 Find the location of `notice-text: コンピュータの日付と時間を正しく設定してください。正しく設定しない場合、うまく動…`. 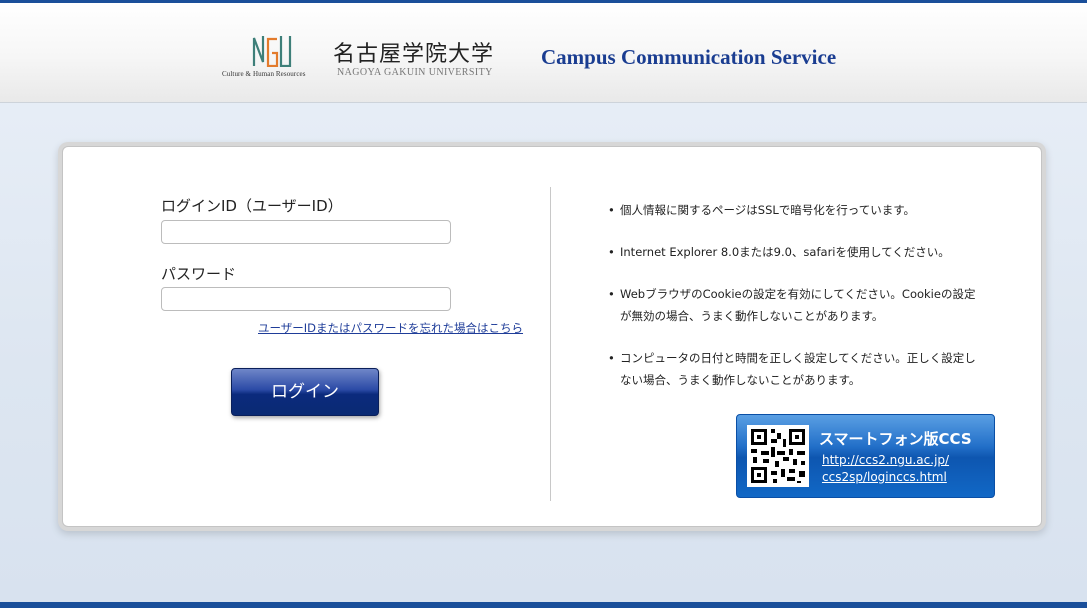

notice-text: コンピュータの日付と時間を正しく設定してください。正しく設定しない場合、うまく動… is located at coordinates (798, 369).